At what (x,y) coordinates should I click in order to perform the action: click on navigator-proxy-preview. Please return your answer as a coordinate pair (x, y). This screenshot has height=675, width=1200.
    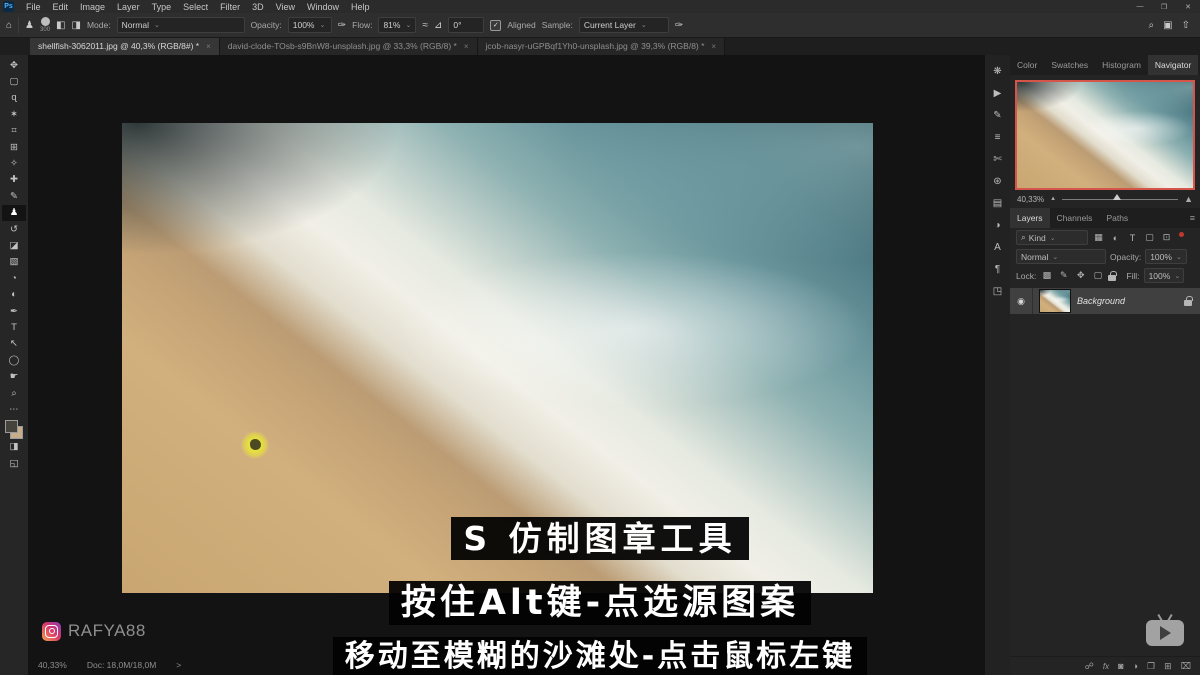
    Looking at the image, I should click on (1105, 135).